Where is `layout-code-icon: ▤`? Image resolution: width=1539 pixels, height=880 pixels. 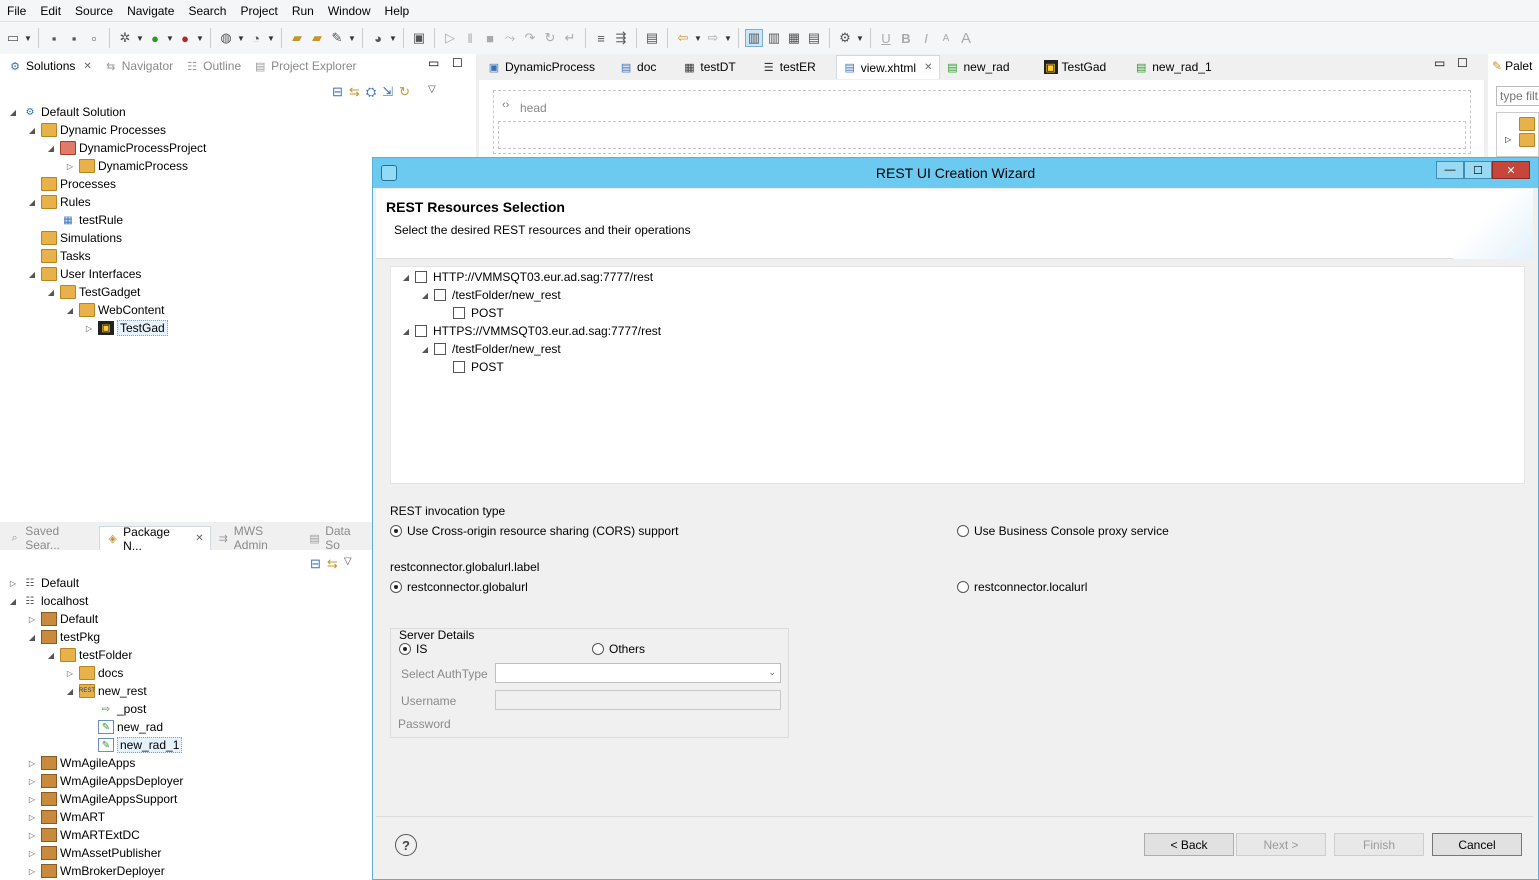 layout-code-icon: ▤ is located at coordinates (814, 38).